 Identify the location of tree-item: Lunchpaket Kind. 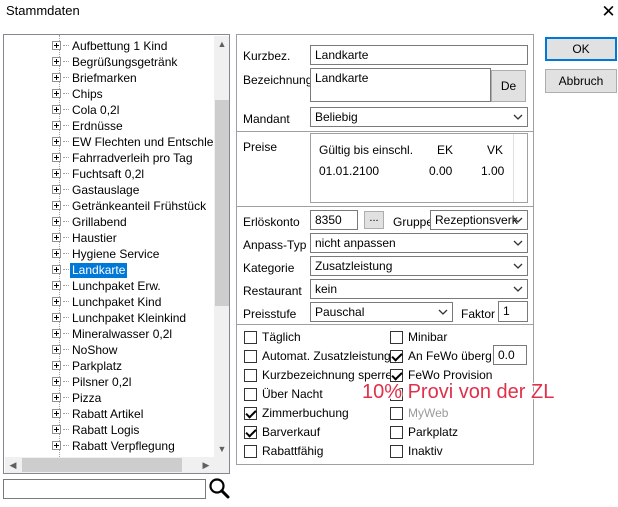
(132, 302).